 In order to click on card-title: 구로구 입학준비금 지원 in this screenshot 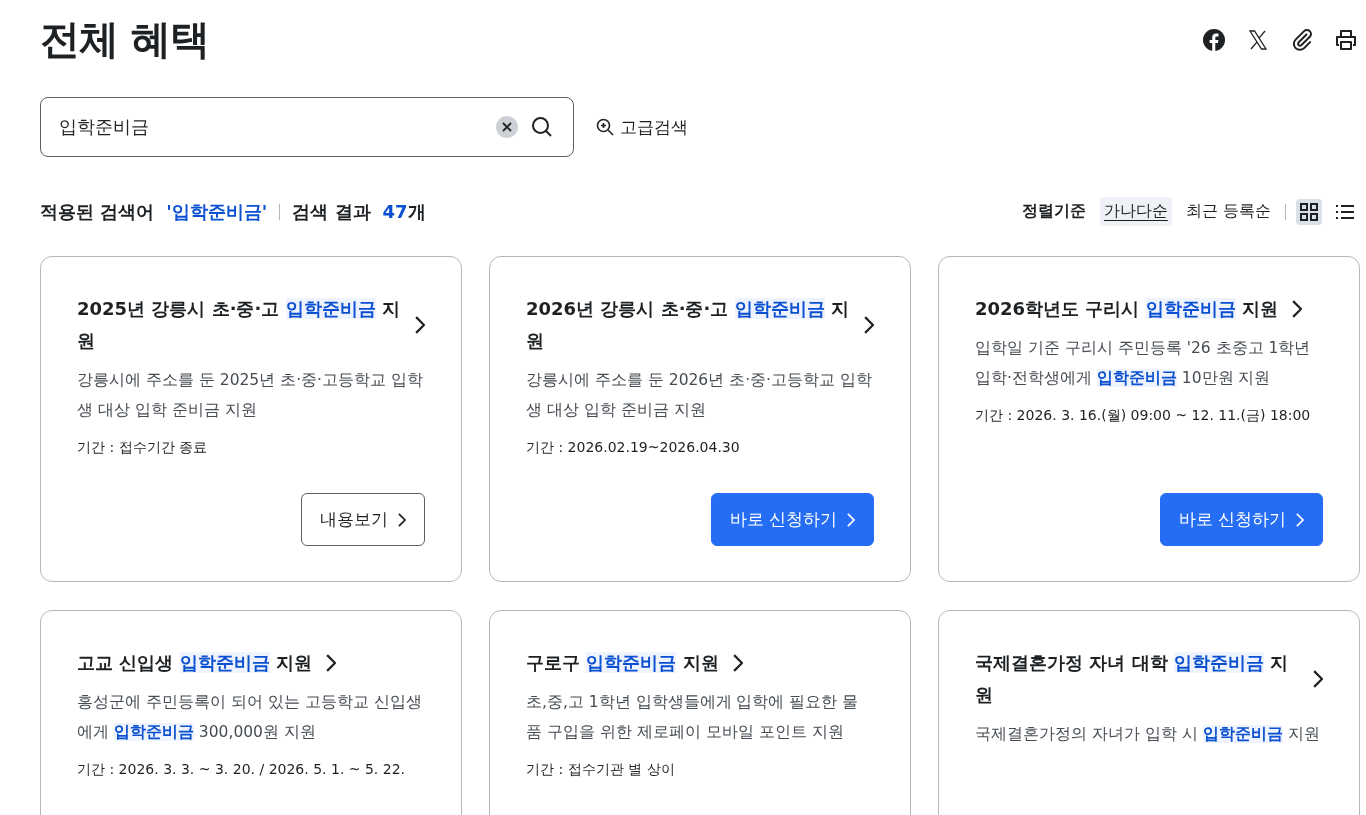, I will do `click(622, 663)`.